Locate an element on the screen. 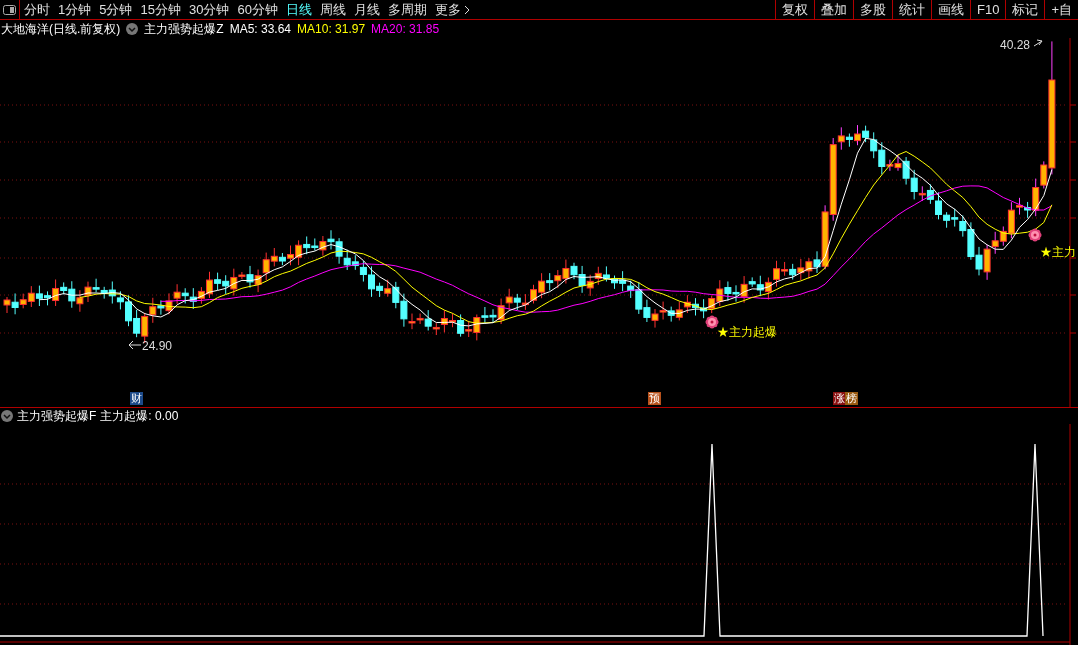 The height and width of the screenshot is (645, 1078). period-tab: 周线 is located at coordinates (332, 10).